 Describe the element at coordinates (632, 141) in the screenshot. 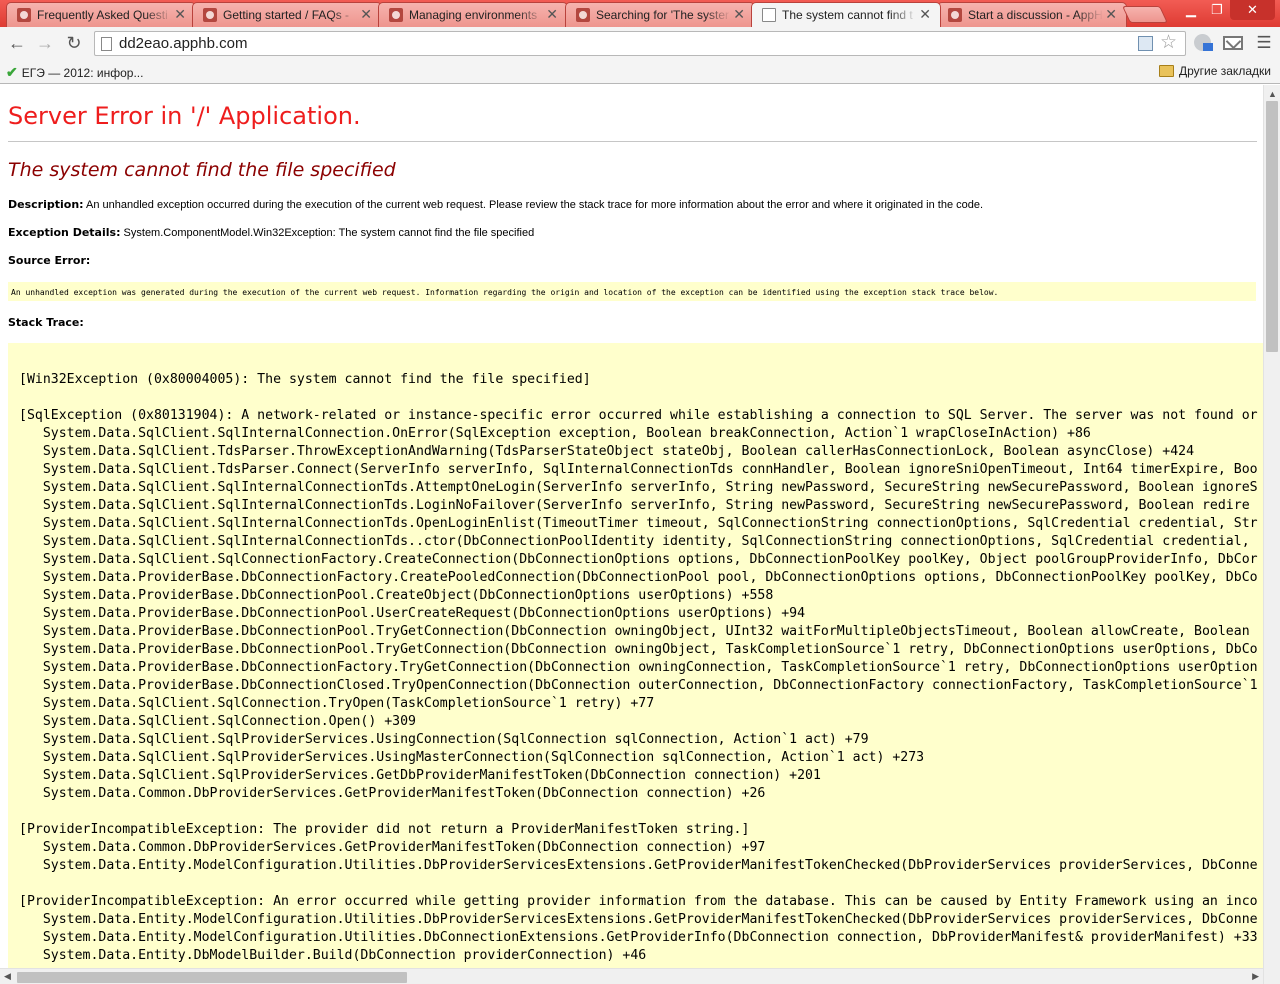

I see `divider` at that location.